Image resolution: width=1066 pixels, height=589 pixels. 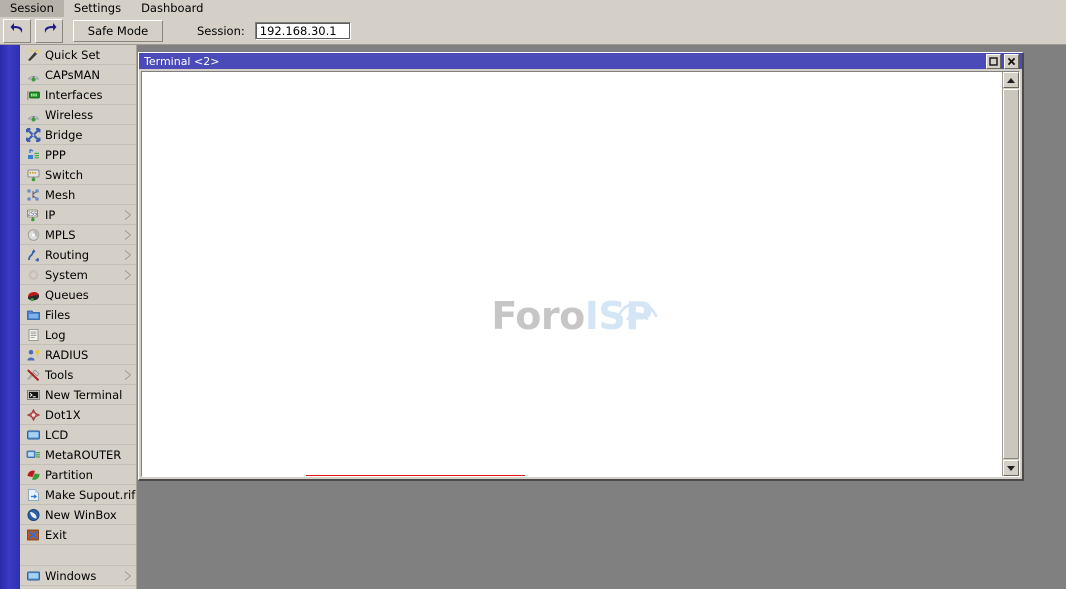 I want to click on tools-icon, so click(x=33, y=375).